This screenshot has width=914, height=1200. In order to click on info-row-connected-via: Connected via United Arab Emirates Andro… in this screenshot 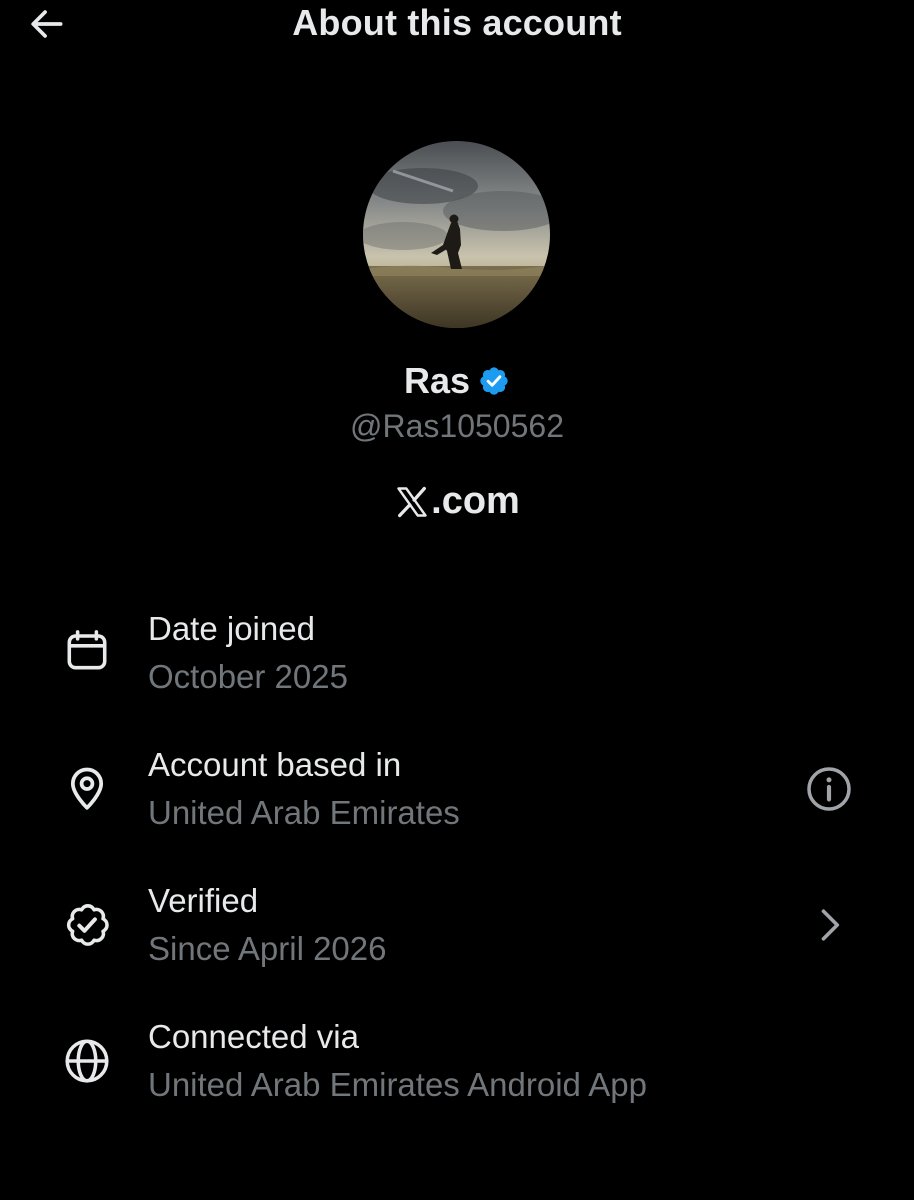, I will do `click(457, 1071)`.